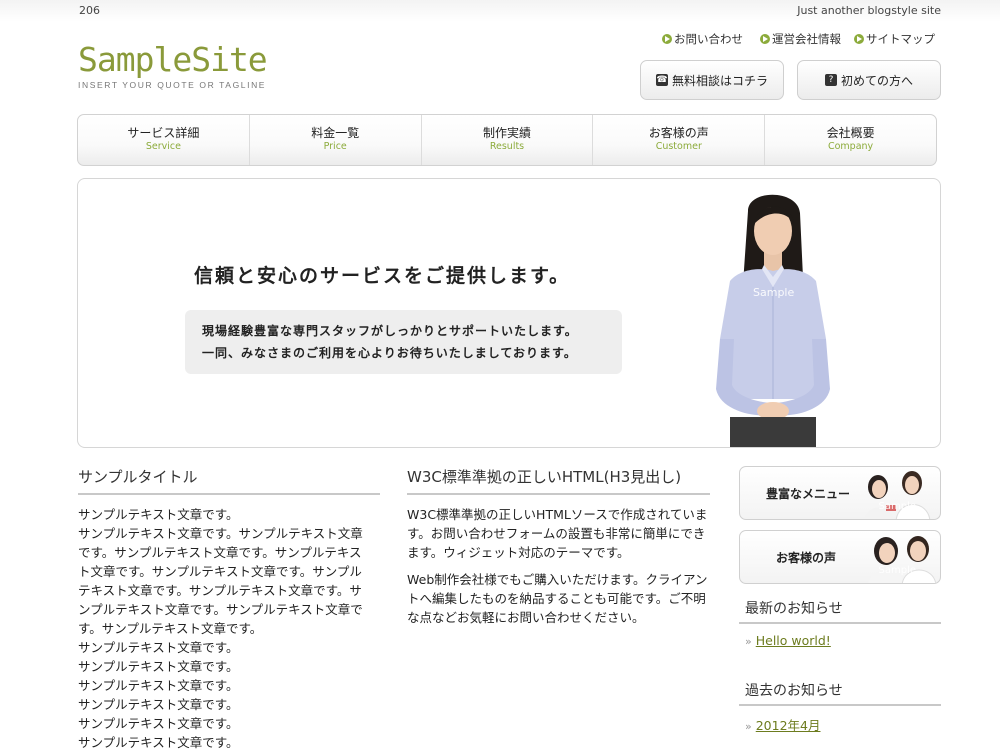  I want to click on section-title-sample: サンプルタイトル, so click(229, 480).